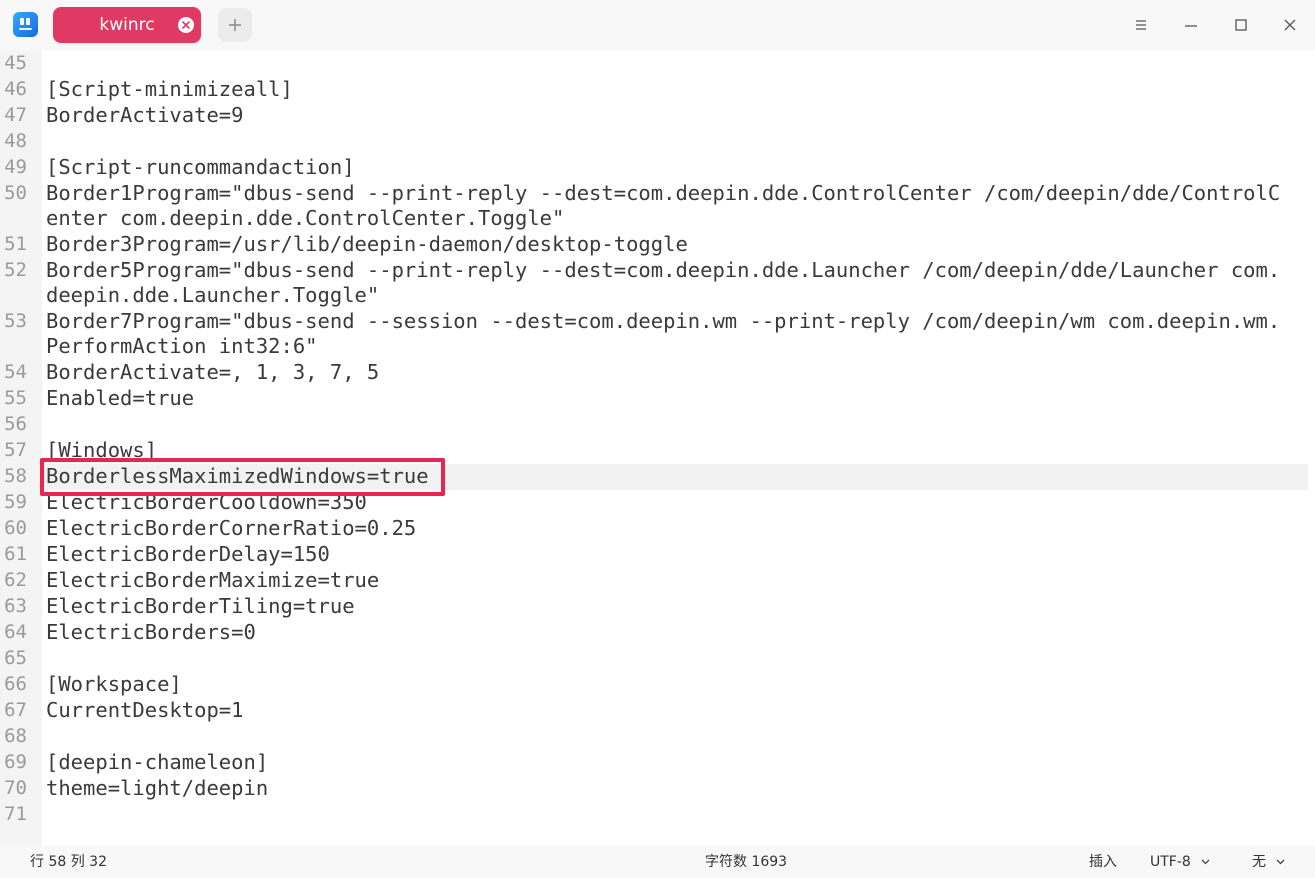  What do you see at coordinates (657, 862) in the screenshot?
I see `status-bar: 行 58 列 32 字符数 1693 插入 UTF-8 无` at bounding box center [657, 862].